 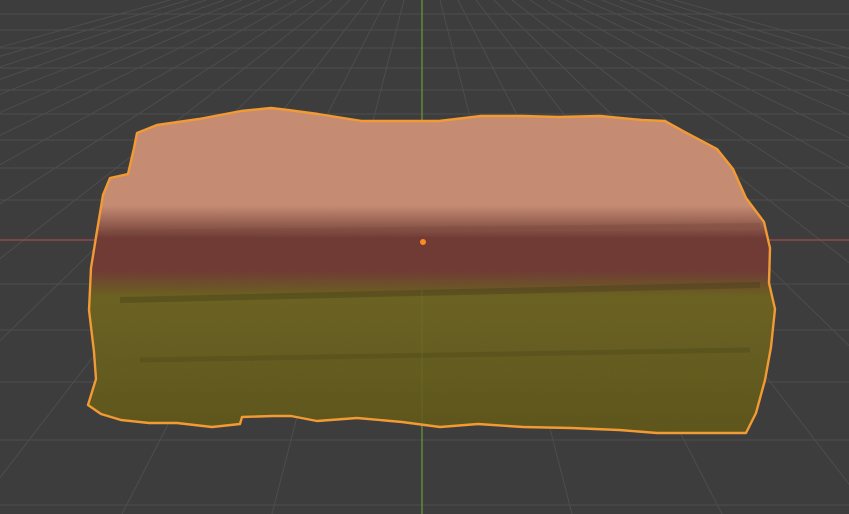 I want to click on object-origin-point, so click(x=423, y=242).